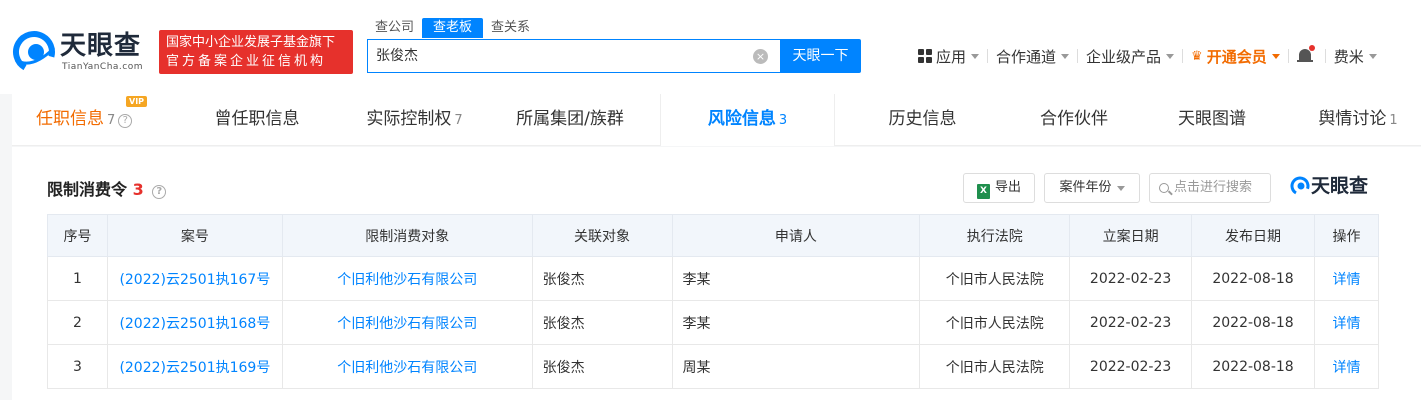  Describe the element at coordinates (796, 278) in the screenshot. I see `applicant: 李某` at that location.